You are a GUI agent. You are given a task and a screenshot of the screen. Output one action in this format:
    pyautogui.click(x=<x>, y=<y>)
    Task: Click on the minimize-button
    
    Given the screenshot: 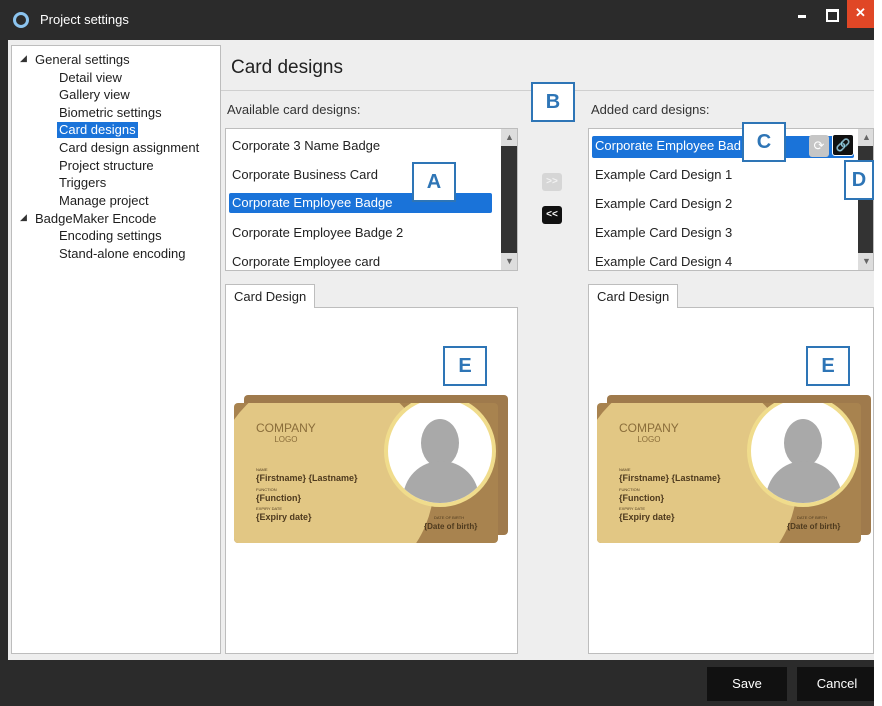 What is the action you would take?
    pyautogui.click(x=802, y=14)
    